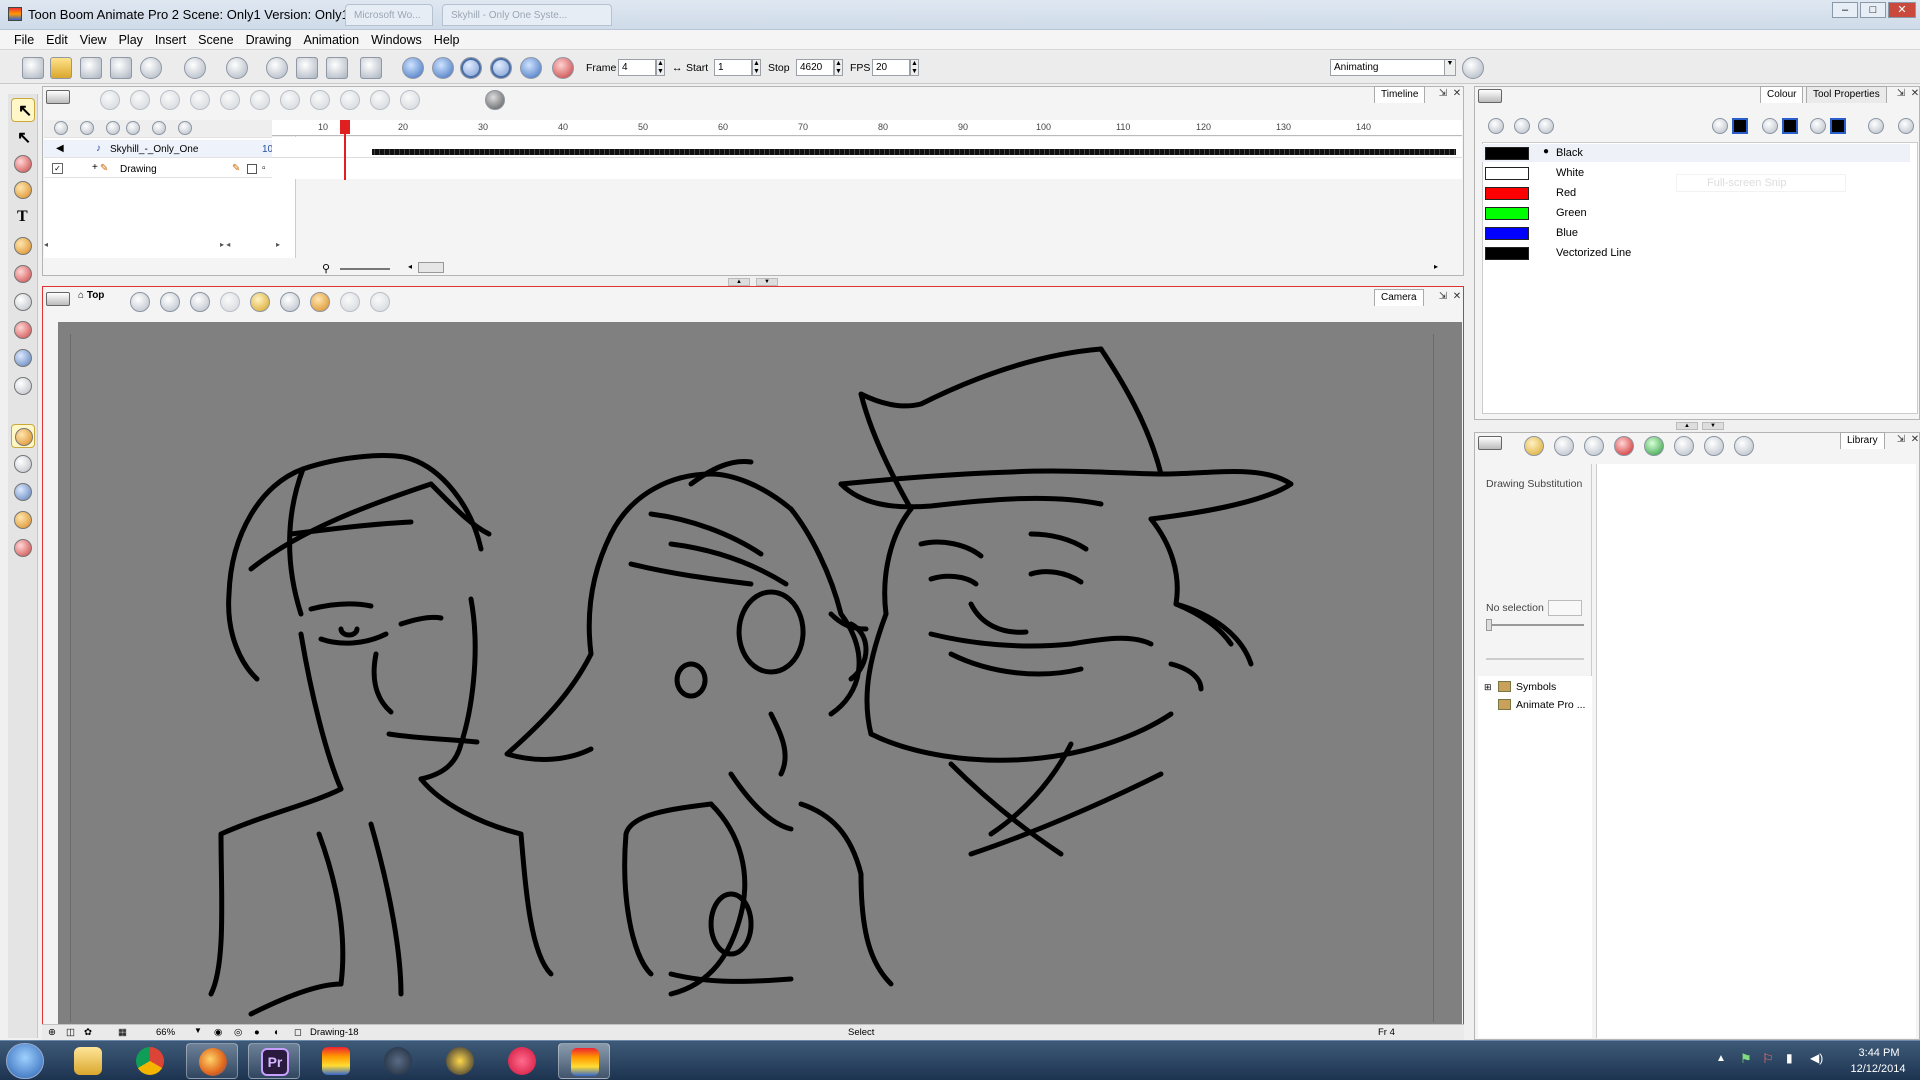 The image size is (1920, 1080). Describe the element at coordinates (815, 67) in the screenshot. I see `stop-field: 4620` at that location.